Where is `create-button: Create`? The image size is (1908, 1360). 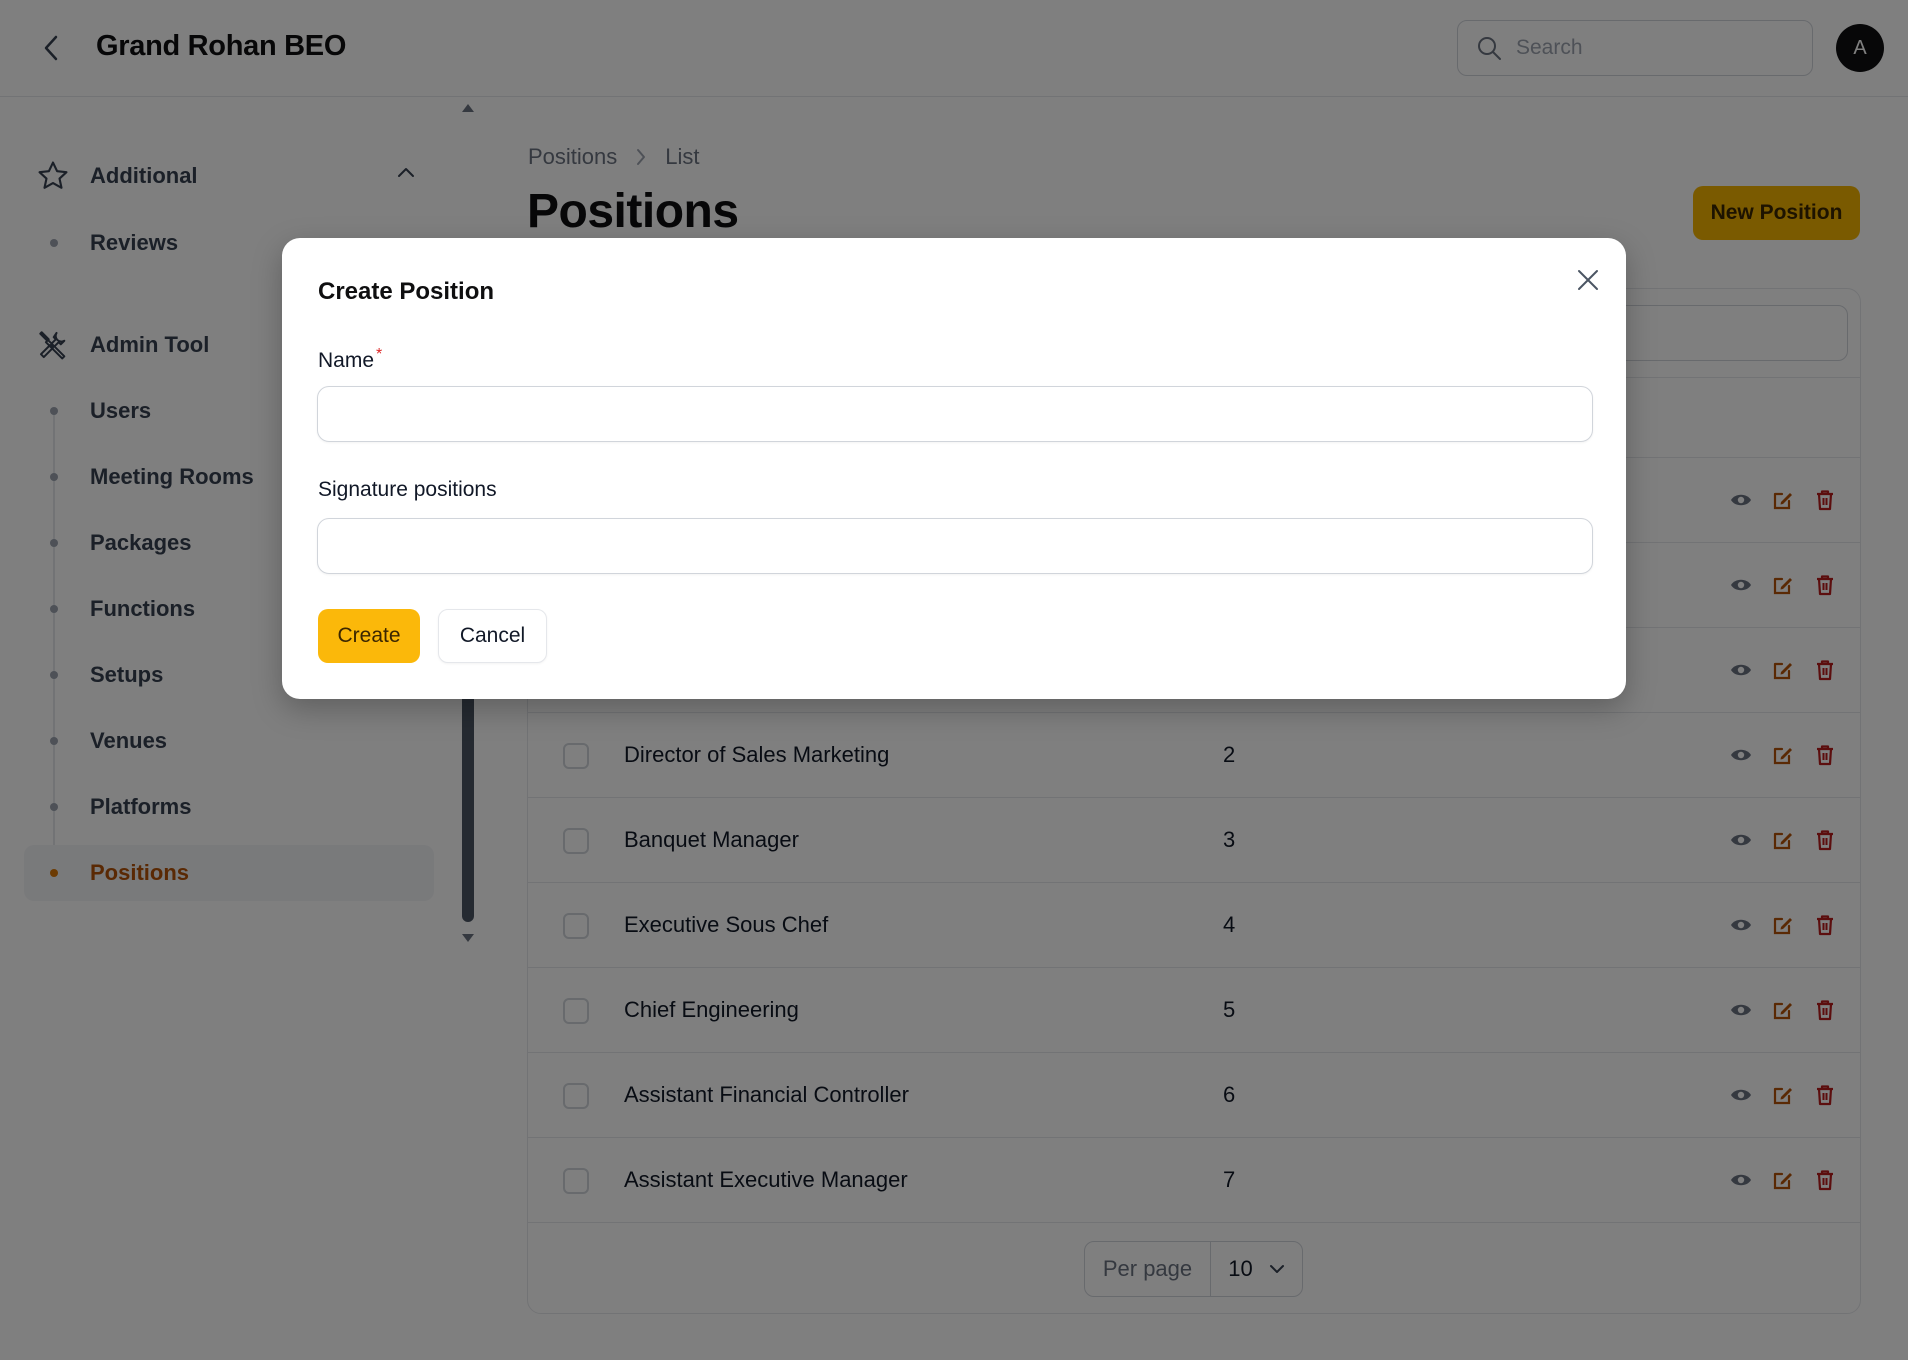 create-button: Create is located at coordinates (369, 636).